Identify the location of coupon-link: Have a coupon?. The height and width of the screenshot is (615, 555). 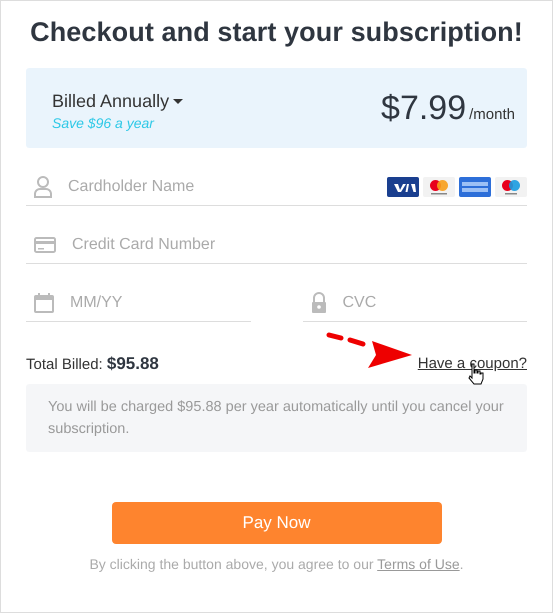
(472, 363).